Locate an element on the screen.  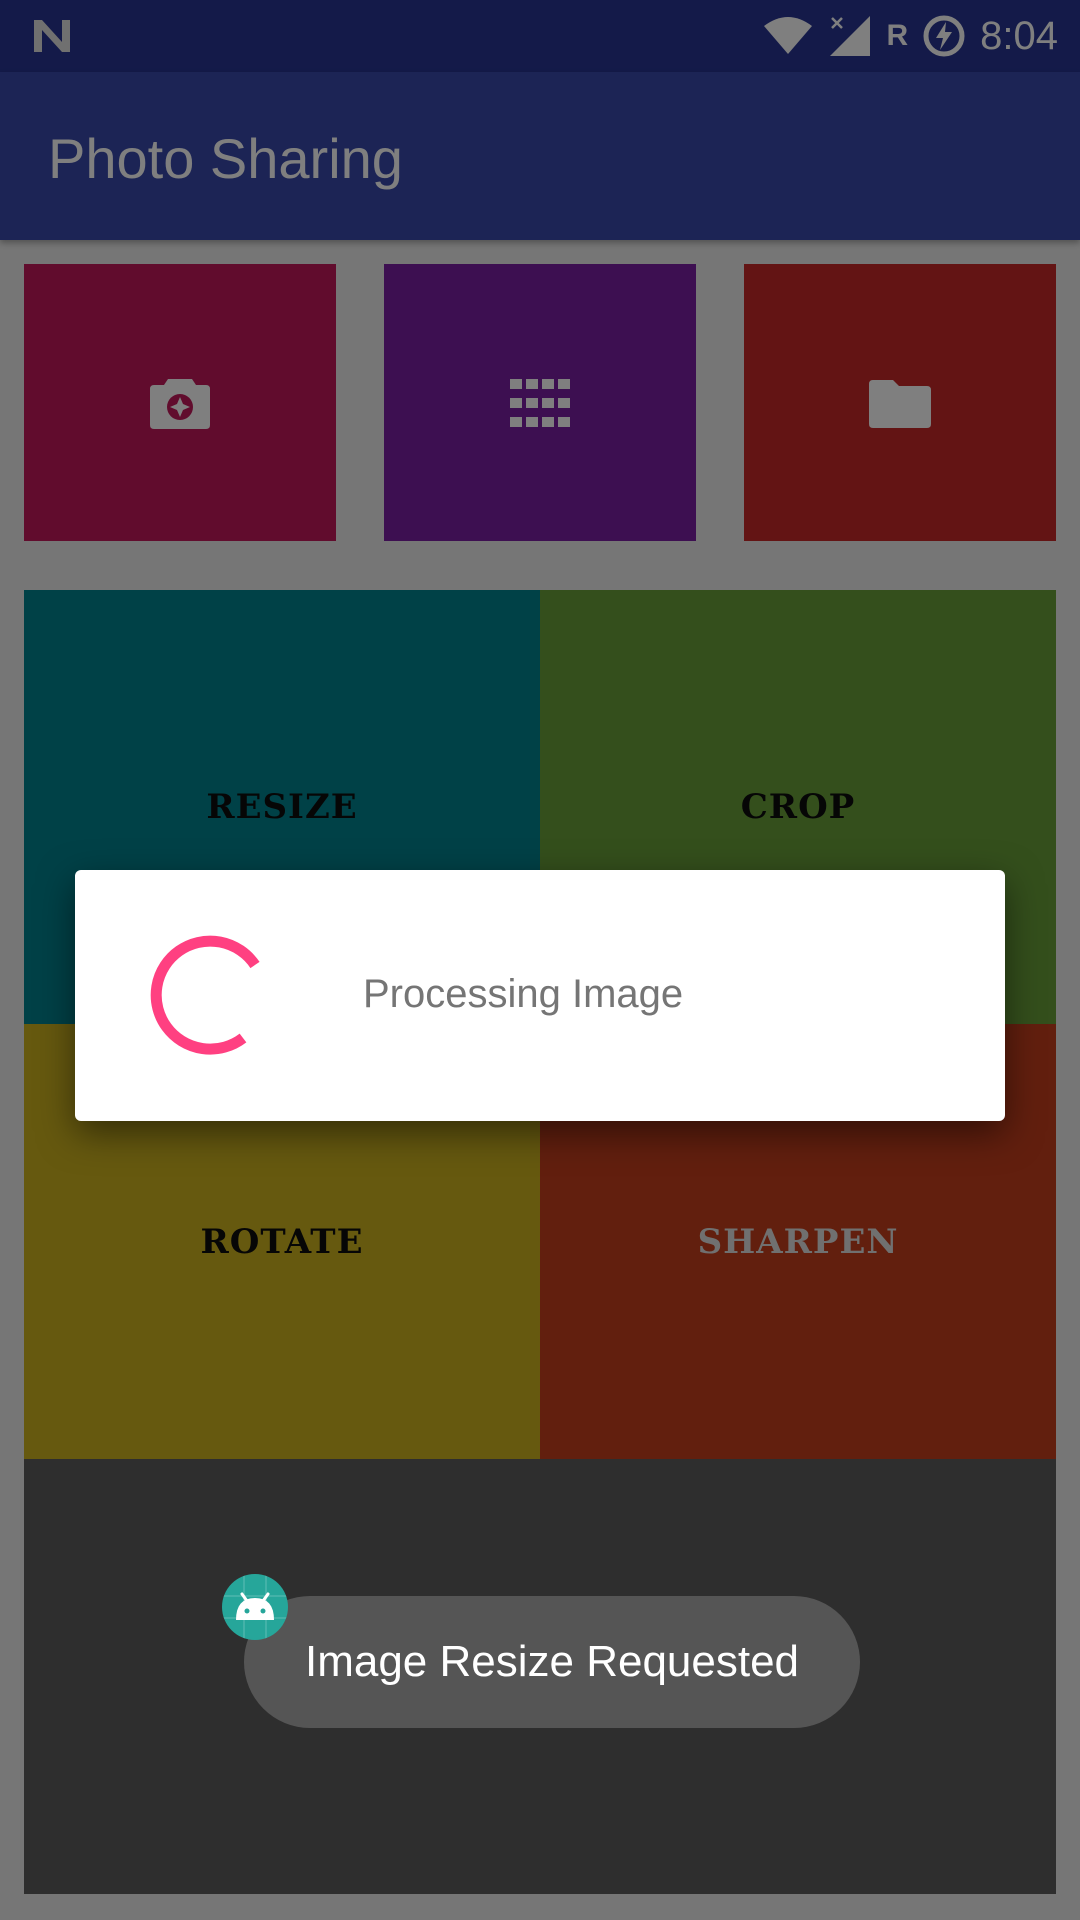
toast-message: Image Resize Requested is located at coordinates (552, 1661).